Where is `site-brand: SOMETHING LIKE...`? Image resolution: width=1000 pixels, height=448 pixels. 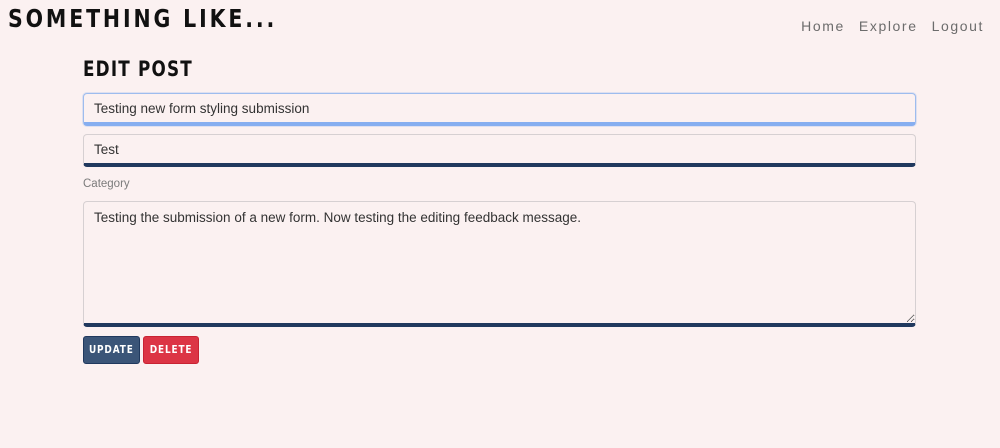
site-brand: SOMETHING LIKE... is located at coordinates (142, 18).